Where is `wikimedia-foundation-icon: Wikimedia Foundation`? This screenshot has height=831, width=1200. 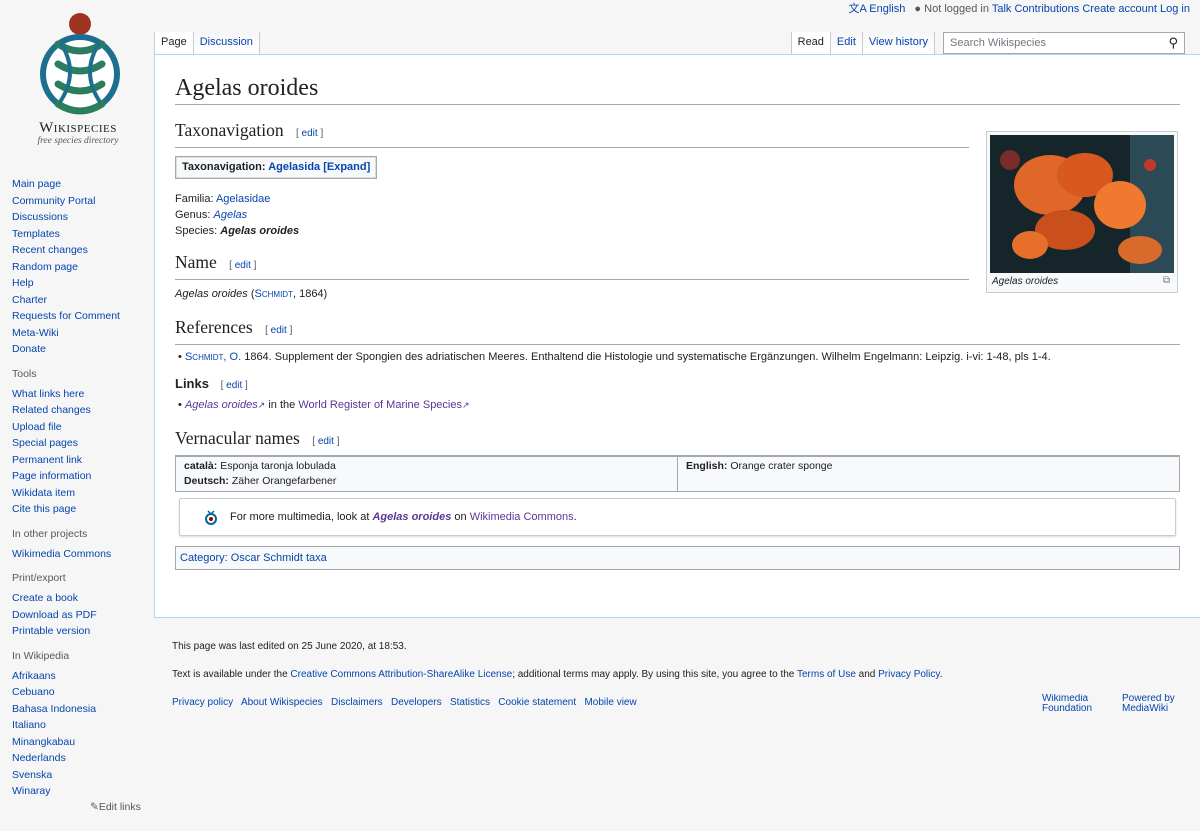 wikimedia-foundation-icon: Wikimedia Foundation is located at coordinates (1072, 704).